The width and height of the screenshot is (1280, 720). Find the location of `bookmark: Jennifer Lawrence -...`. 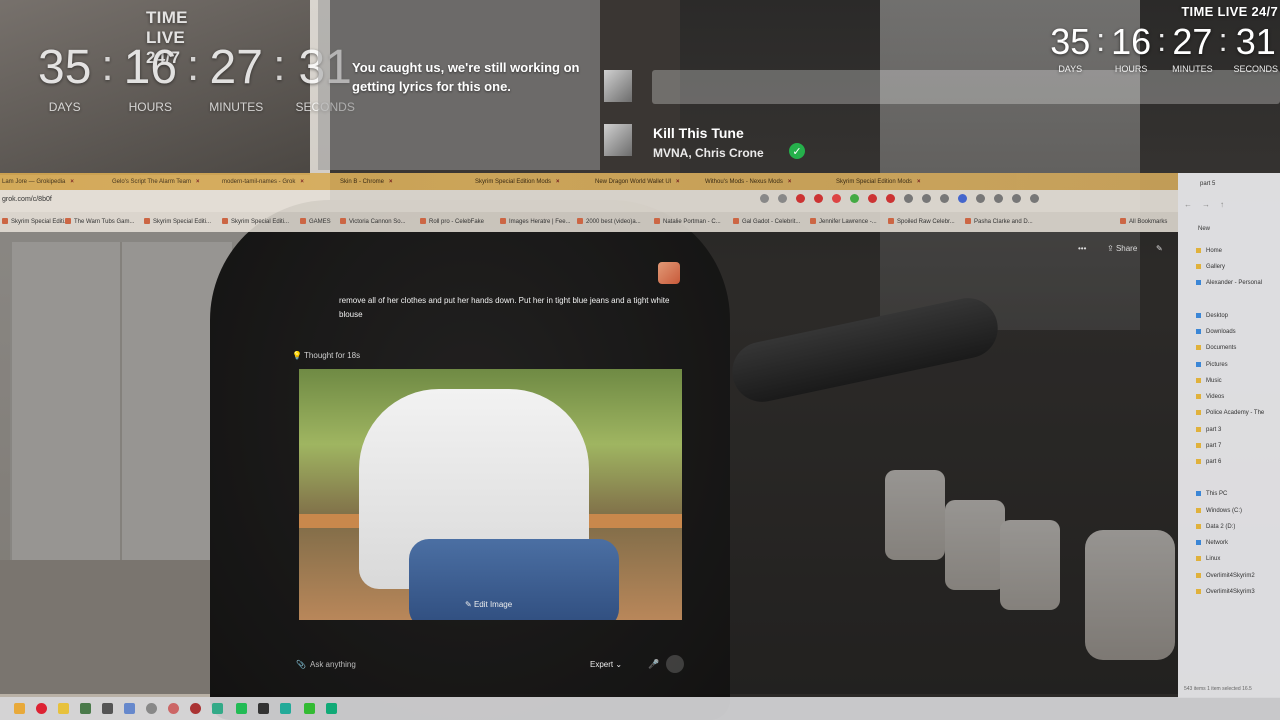

bookmark: Jennifer Lawrence -... is located at coordinates (843, 221).